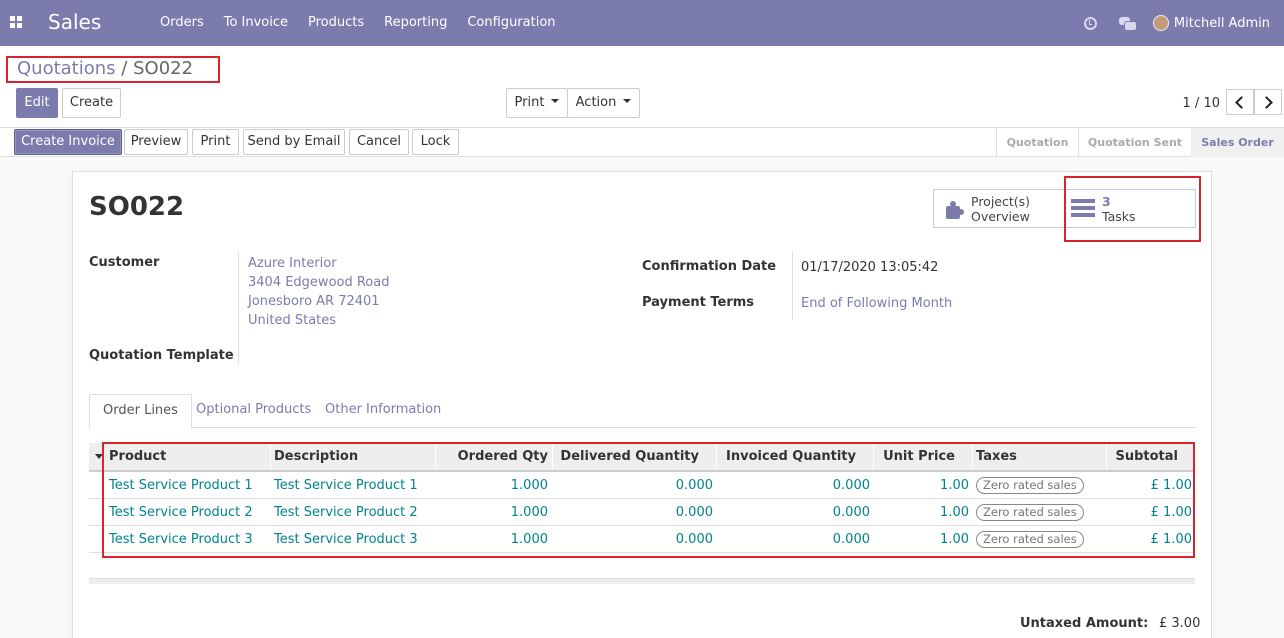 The height and width of the screenshot is (638, 1284). What do you see at coordinates (1222, 23) in the screenshot?
I see `user-menu: Mitchell Admin` at bounding box center [1222, 23].